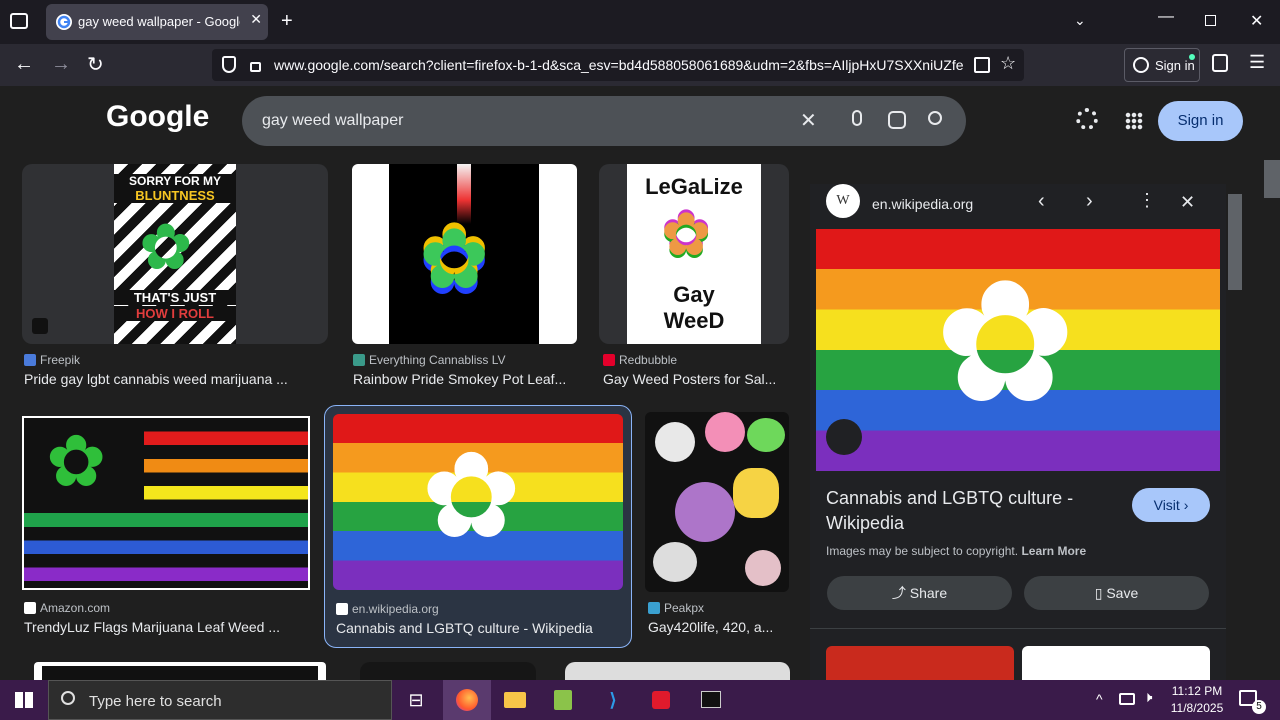  What do you see at coordinates (1235, 242) in the screenshot?
I see `panel-scrollbar-thumb` at bounding box center [1235, 242].